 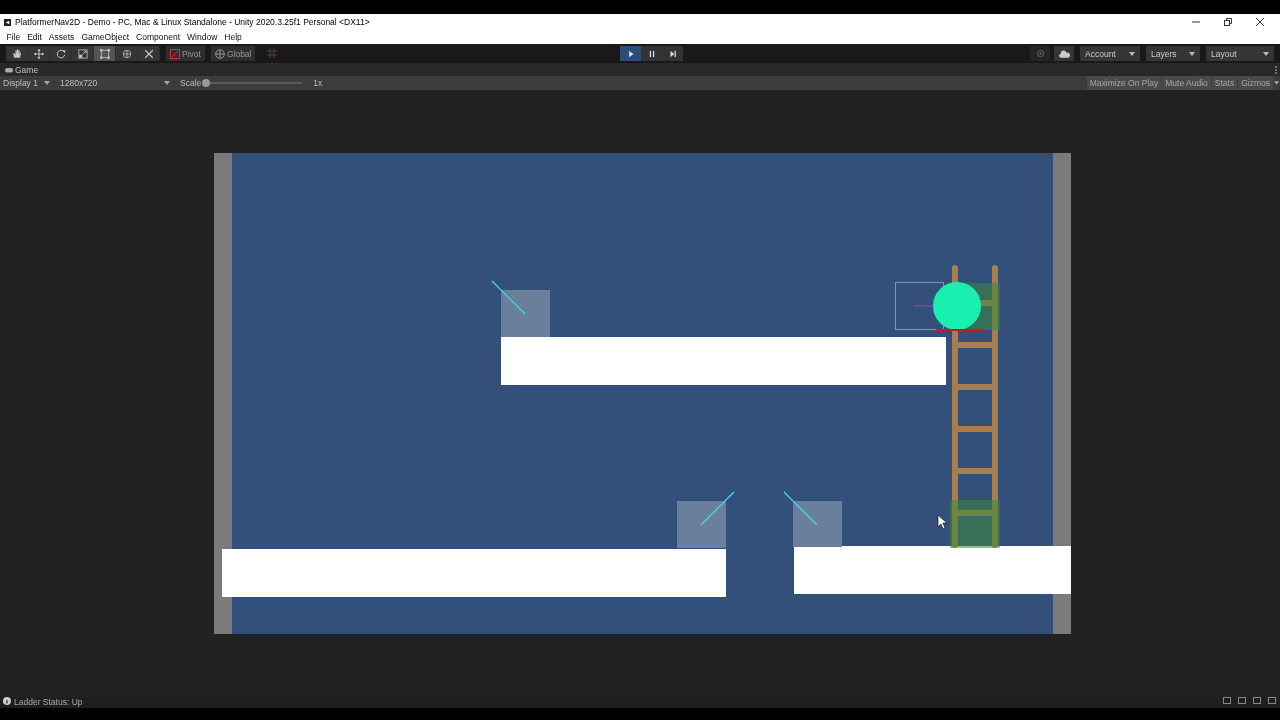 What do you see at coordinates (48, 702) in the screenshot?
I see `status-message: Ladder Status: Up` at bounding box center [48, 702].